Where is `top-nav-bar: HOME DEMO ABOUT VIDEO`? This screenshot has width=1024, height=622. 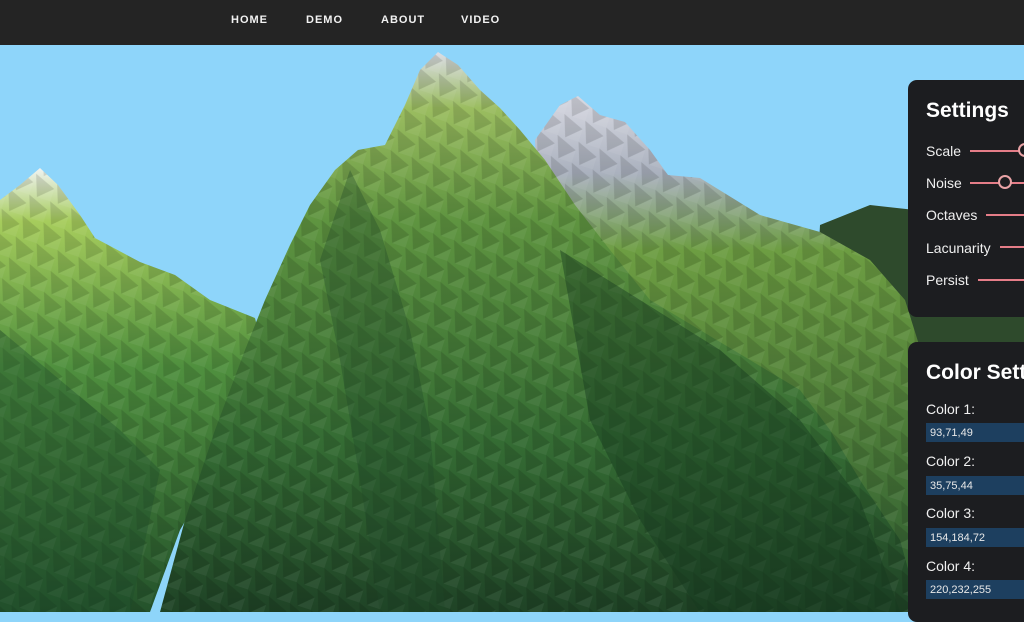 top-nav-bar: HOME DEMO ABOUT VIDEO is located at coordinates (512, 22).